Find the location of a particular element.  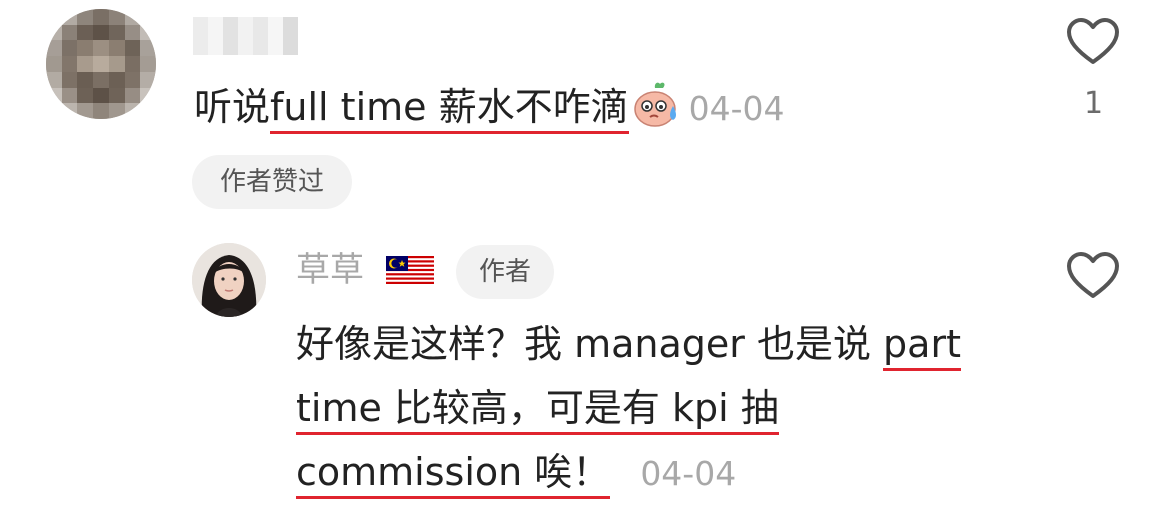

reply-line-1-prefix: 好像是这样？我 manager 也是说 is located at coordinates (590, 344).